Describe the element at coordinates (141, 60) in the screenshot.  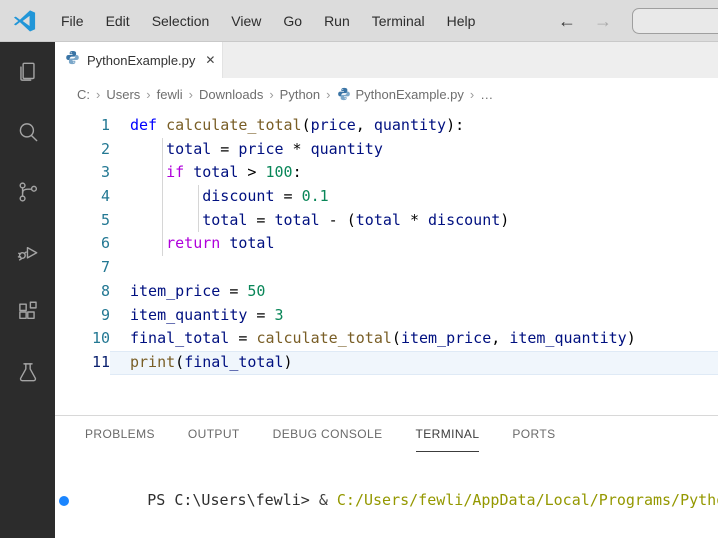
I see `tab-label: PythonExample.py` at that location.